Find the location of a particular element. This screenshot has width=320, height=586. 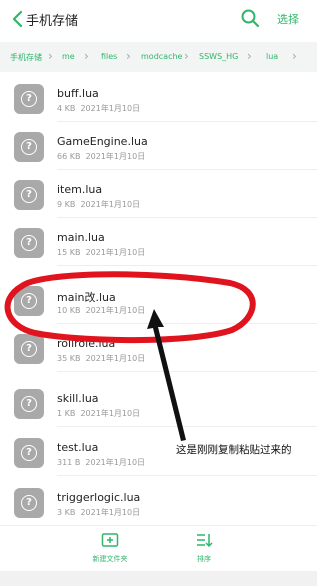

file-meta: 4 KB 2021年1月10日 is located at coordinates (99, 108).